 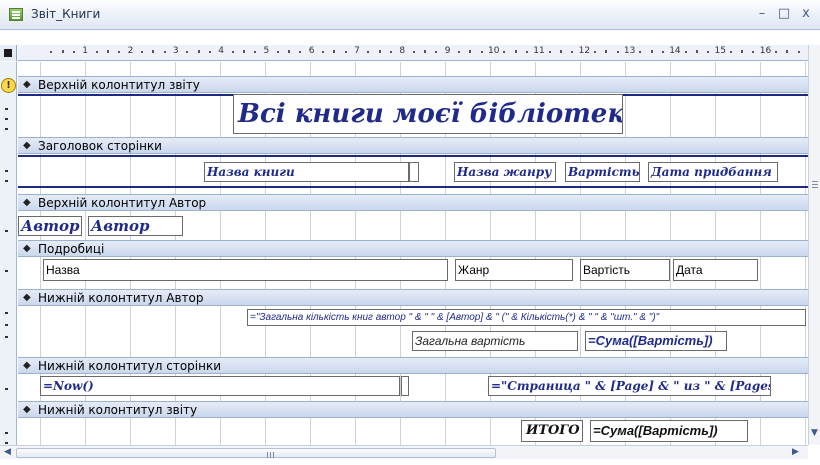 I want to click on section-line, so click(x=413, y=187).